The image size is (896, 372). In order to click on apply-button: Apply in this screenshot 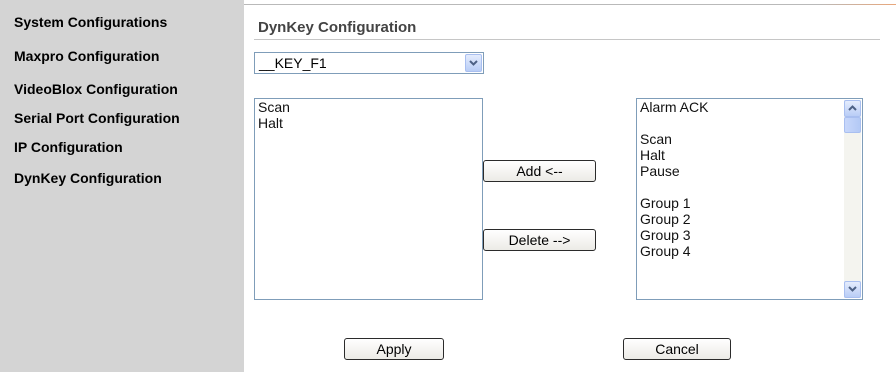, I will do `click(394, 349)`.